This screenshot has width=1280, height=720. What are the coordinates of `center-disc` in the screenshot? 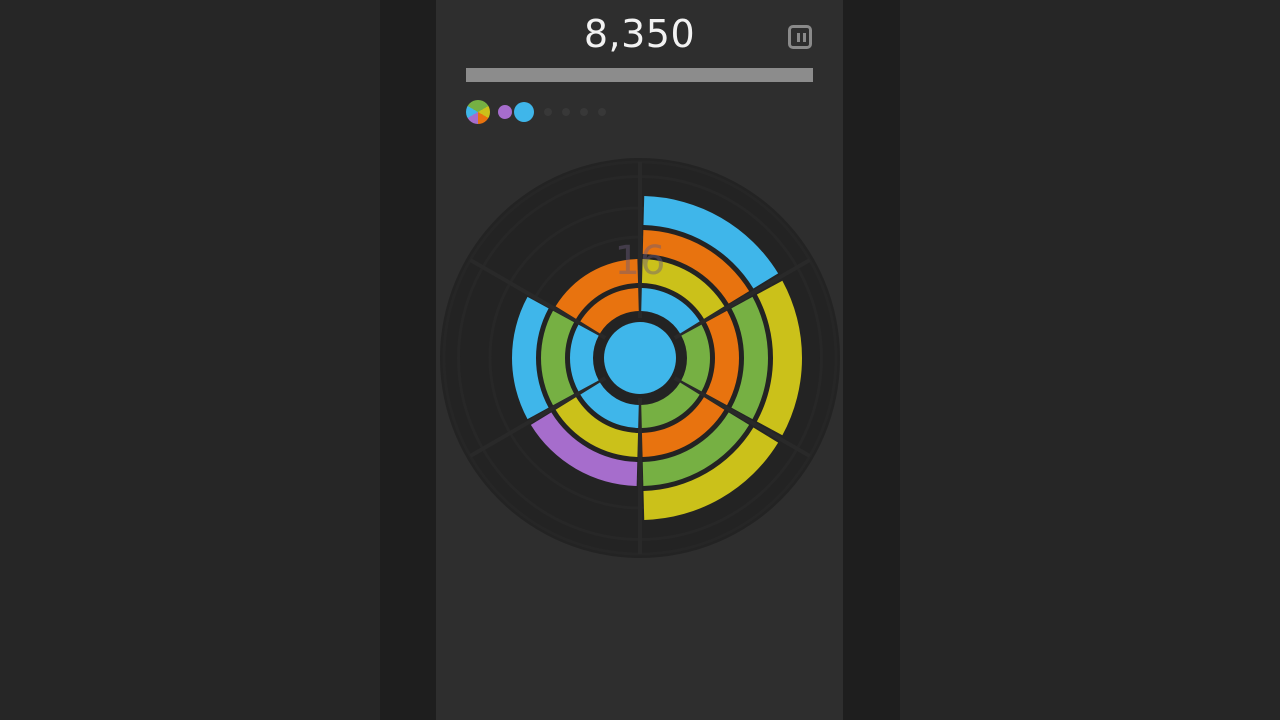 It's located at (640, 358).